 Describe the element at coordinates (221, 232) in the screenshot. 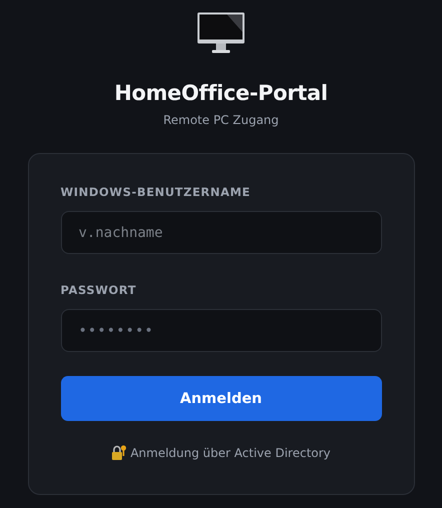

I see `username-field: v.nachname` at that location.